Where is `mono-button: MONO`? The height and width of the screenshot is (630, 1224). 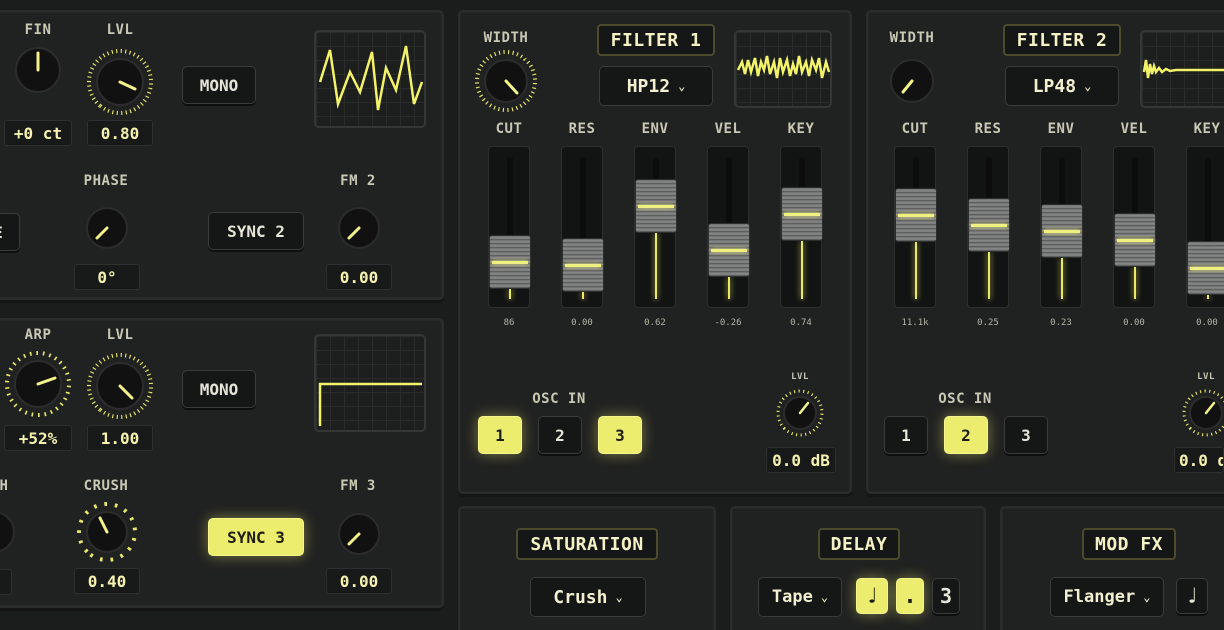 mono-button: MONO is located at coordinates (219, 85).